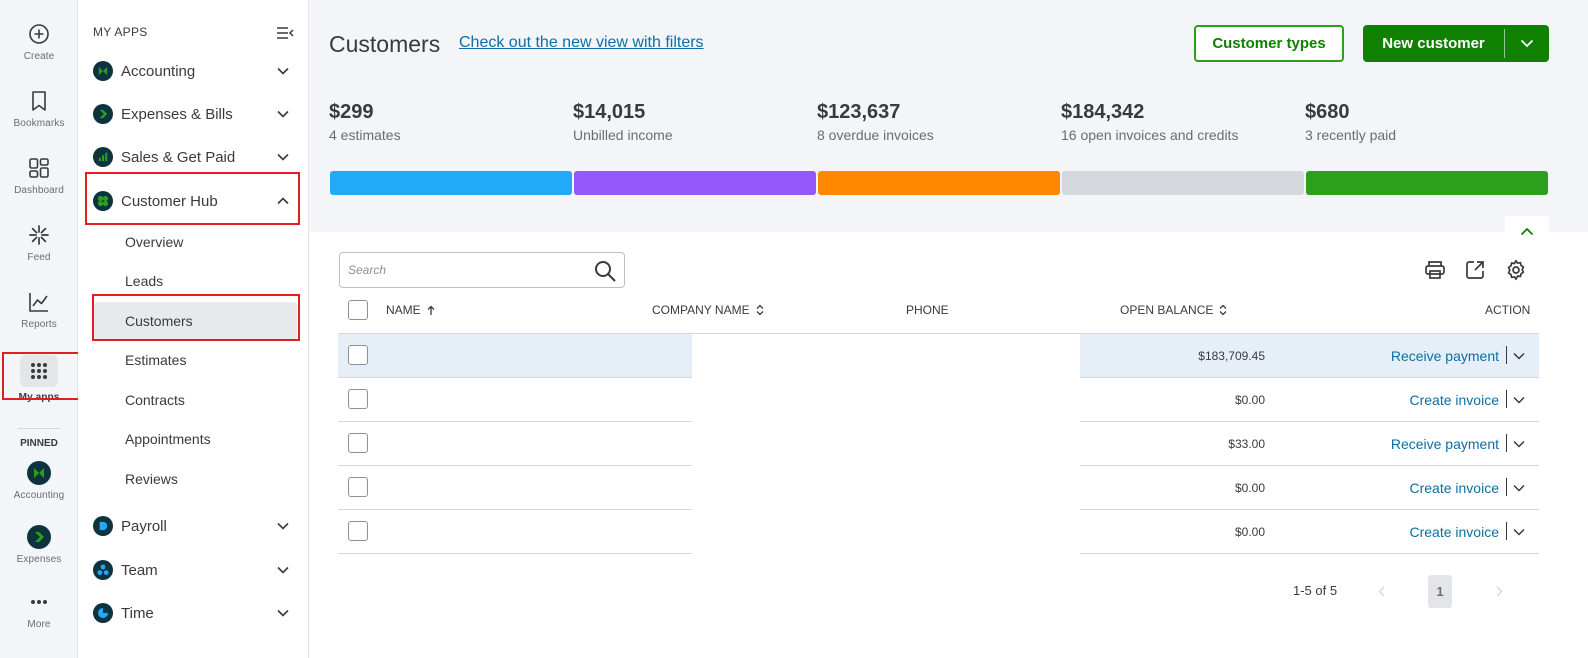 This screenshot has height=658, width=1588. What do you see at coordinates (1269, 43) in the screenshot?
I see `customer-types-button: Customer types` at bounding box center [1269, 43].